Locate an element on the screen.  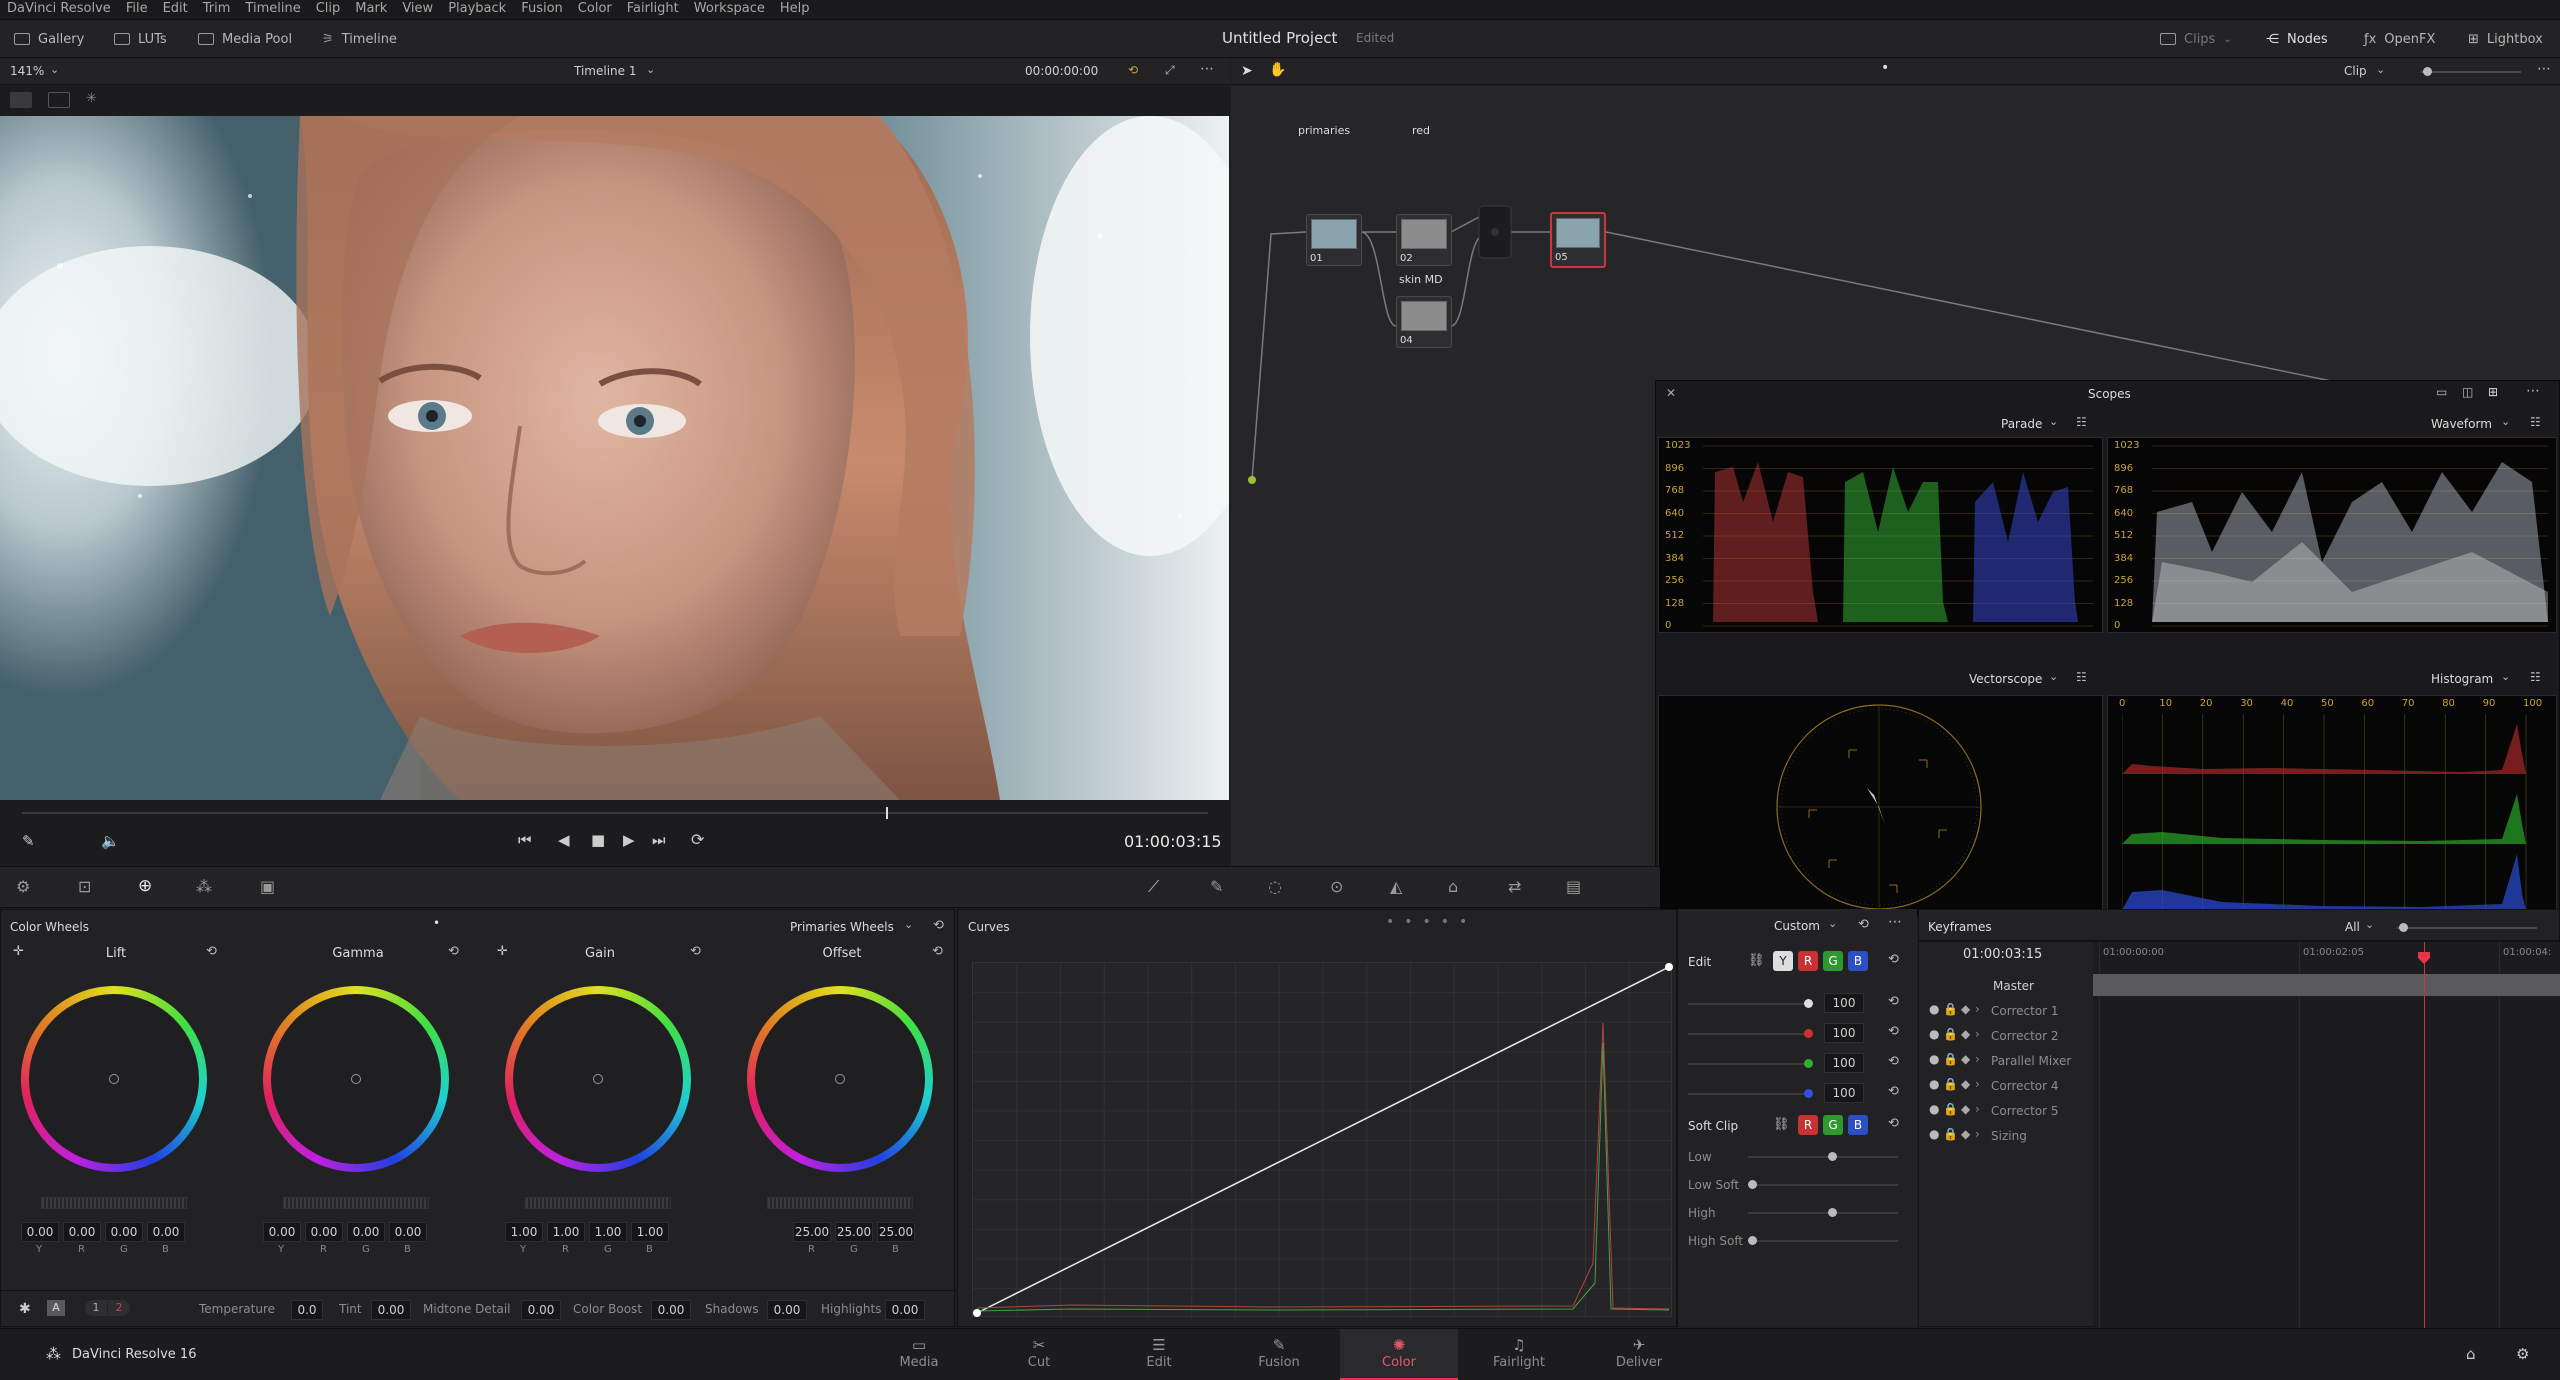
master-track-bar is located at coordinates (2326, 985).